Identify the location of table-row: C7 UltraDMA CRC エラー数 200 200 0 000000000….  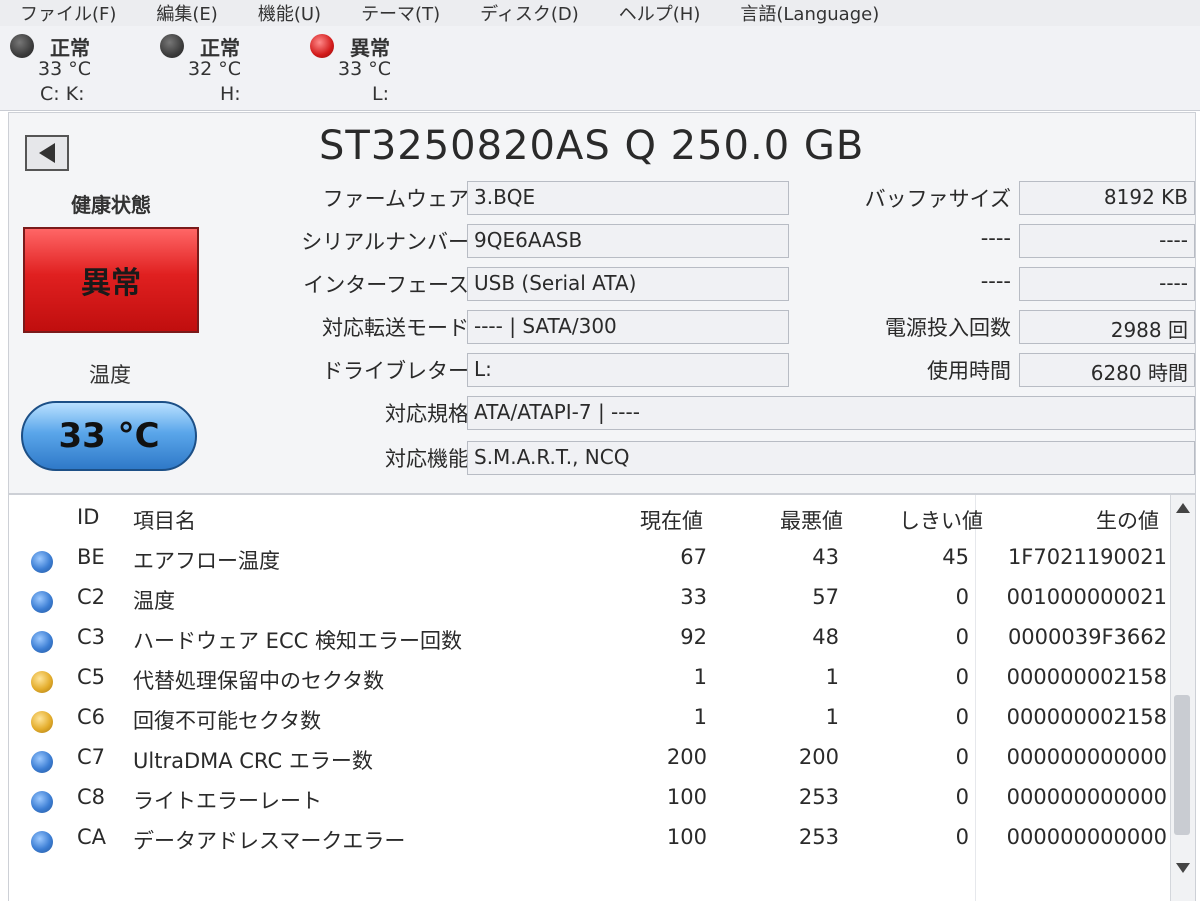
(589, 759).